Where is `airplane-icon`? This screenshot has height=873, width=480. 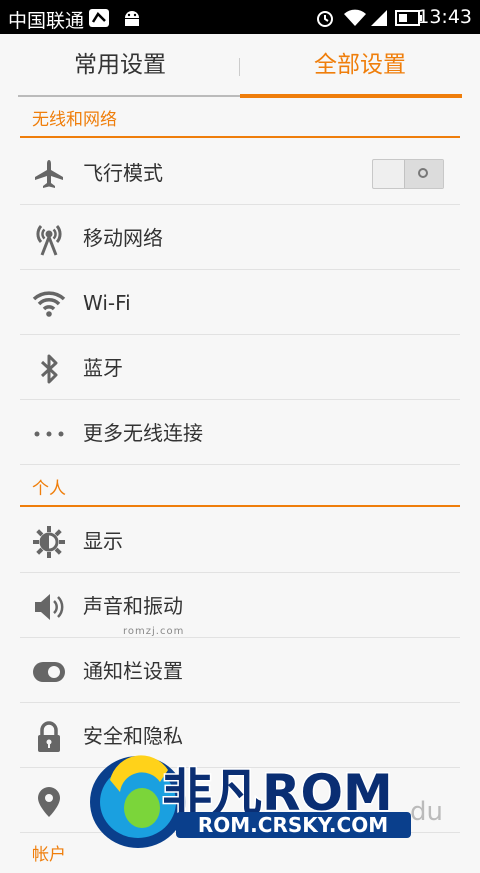 airplane-icon is located at coordinates (49, 174).